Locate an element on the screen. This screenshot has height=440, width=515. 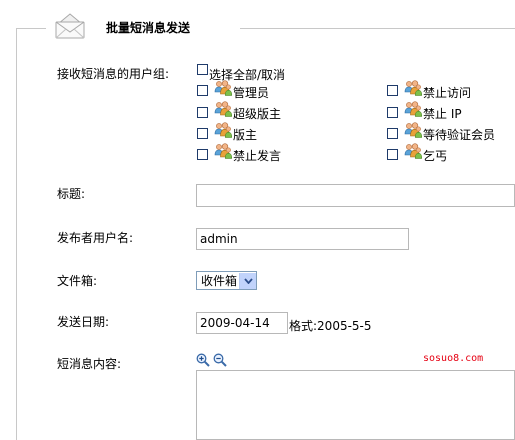
group-checkbox-admin is located at coordinates (202, 90).